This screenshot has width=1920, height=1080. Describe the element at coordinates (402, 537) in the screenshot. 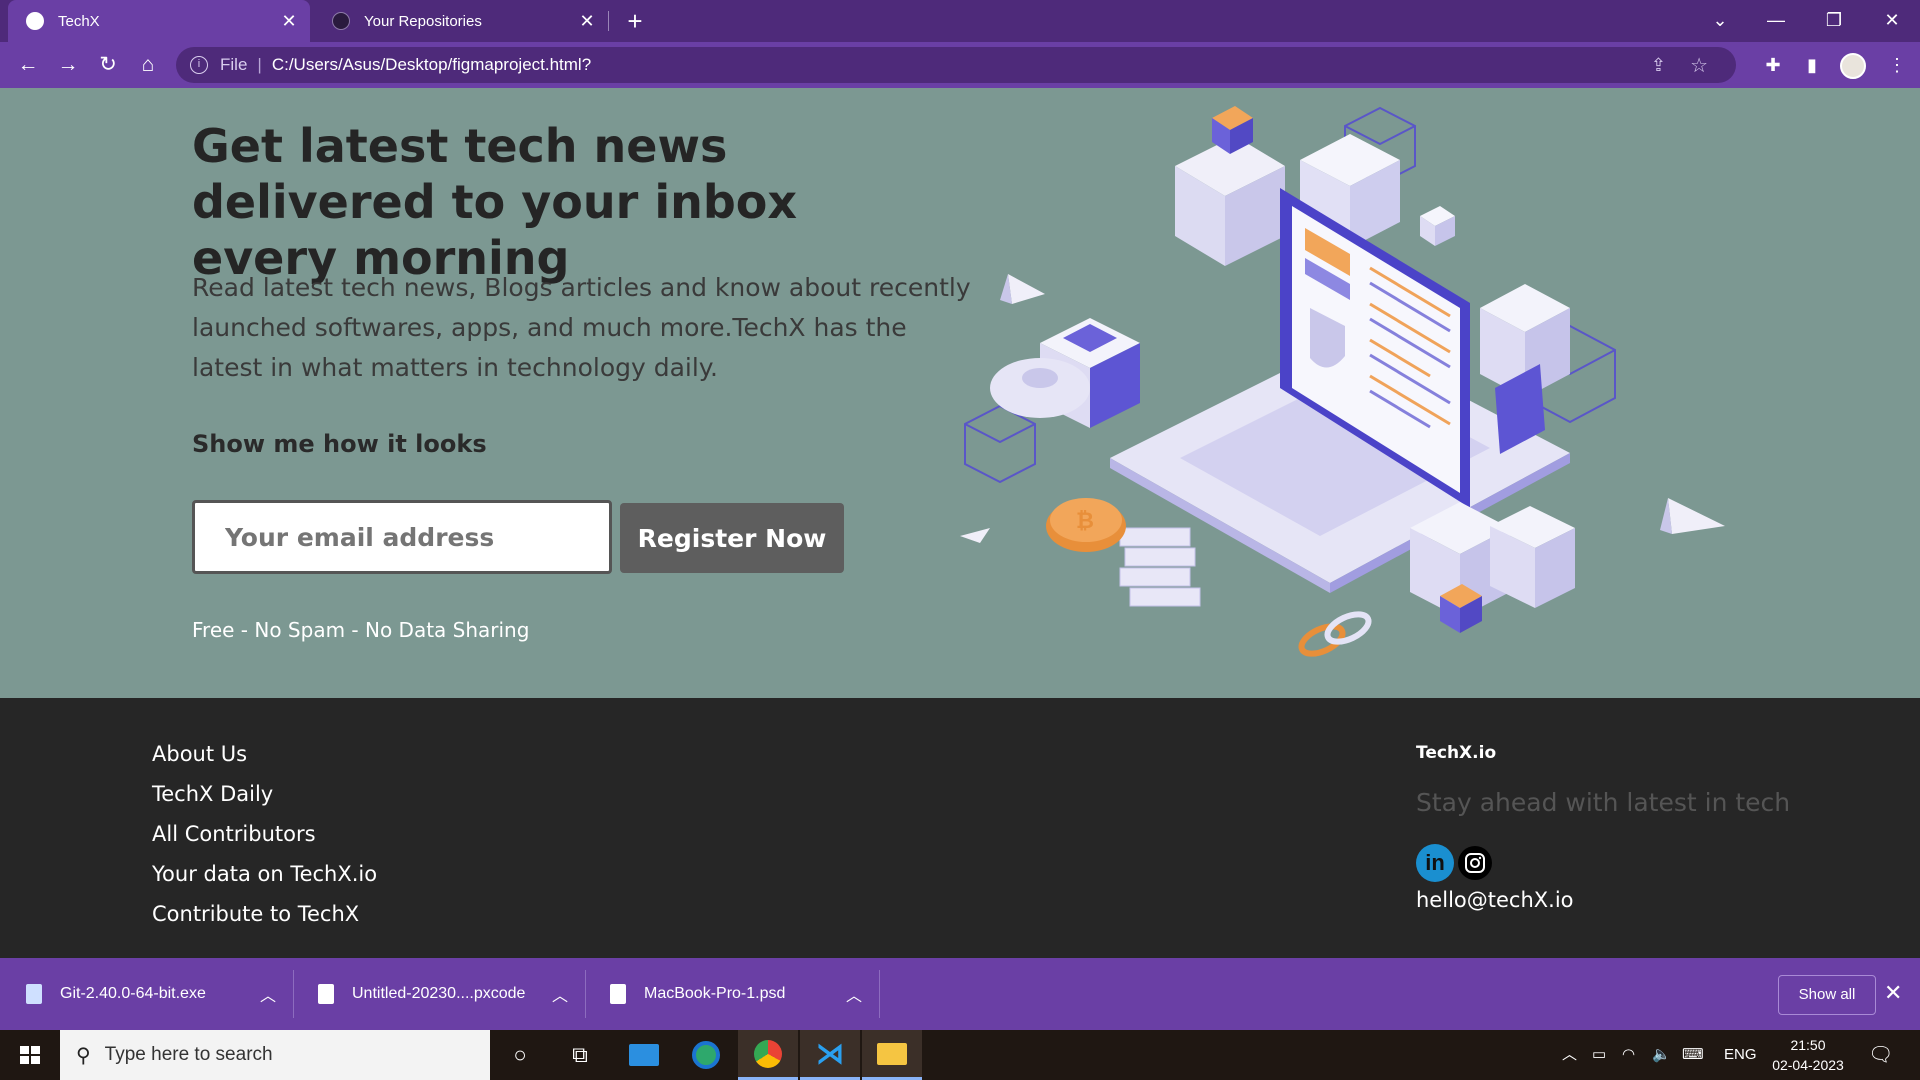

I see `email-input` at that location.